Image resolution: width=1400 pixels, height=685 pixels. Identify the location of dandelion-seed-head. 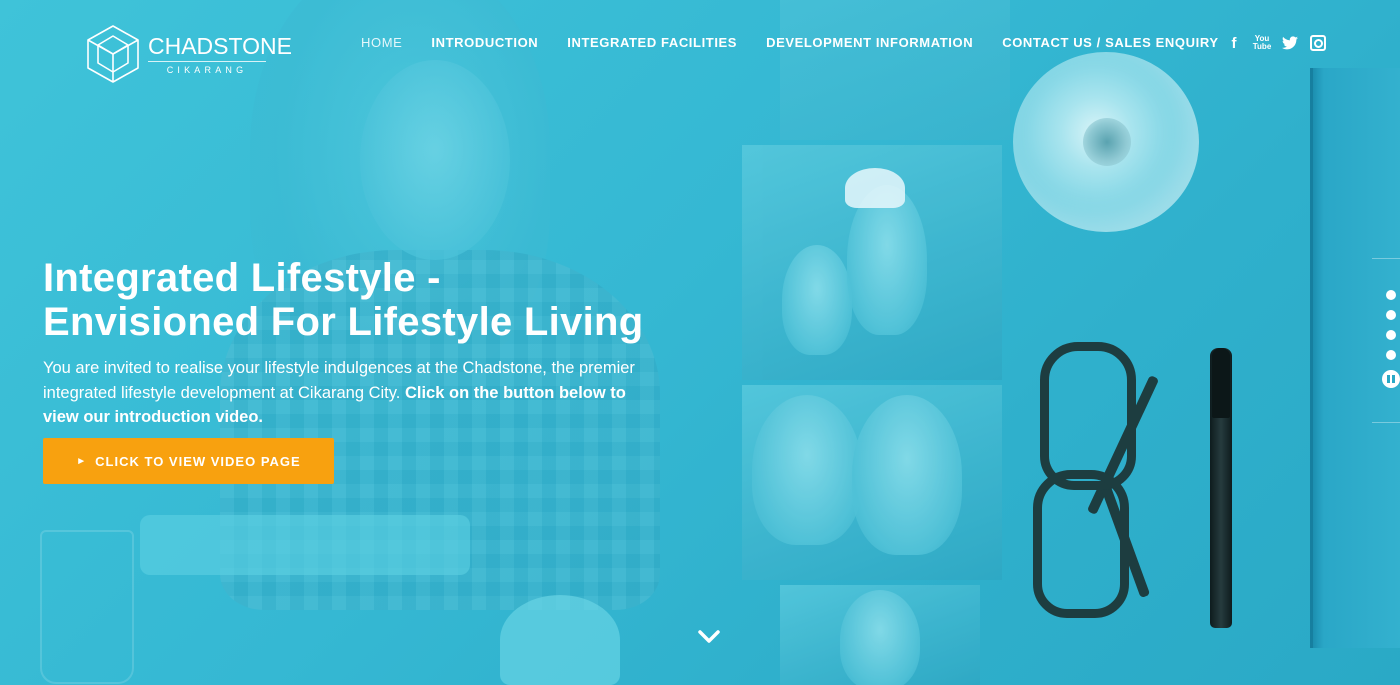
(1107, 142).